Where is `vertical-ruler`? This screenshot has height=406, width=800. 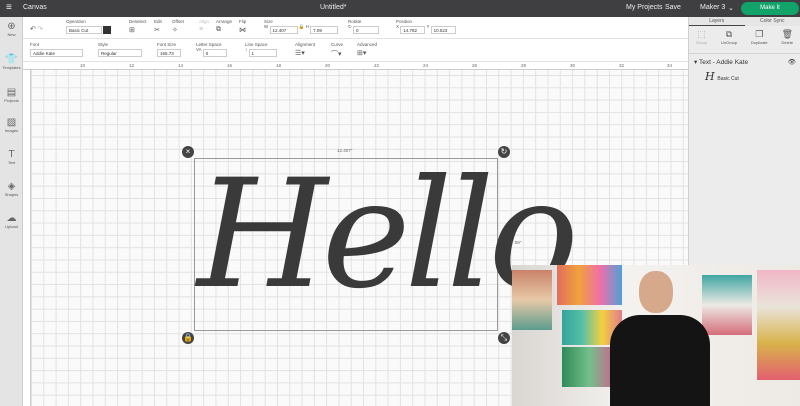
vertical-ruler is located at coordinates (27, 238).